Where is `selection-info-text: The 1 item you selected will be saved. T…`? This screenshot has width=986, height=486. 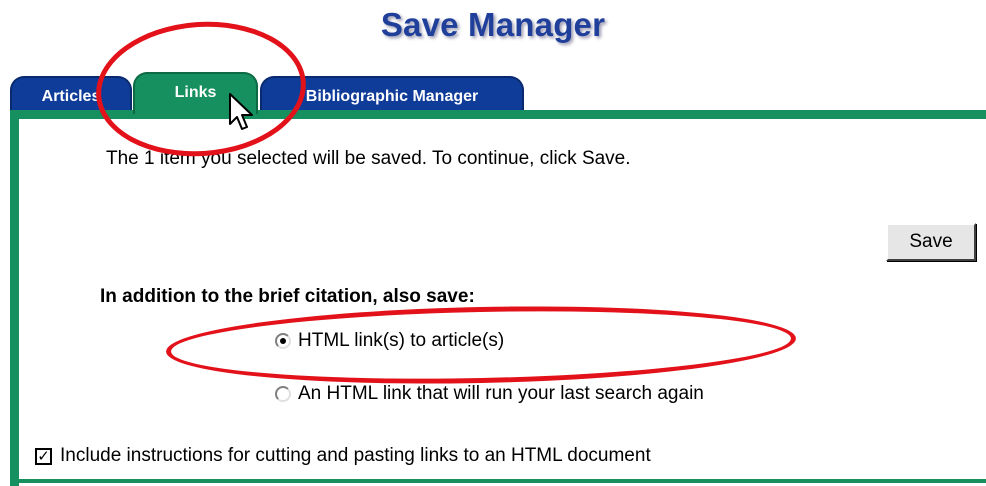 selection-info-text: The 1 item you selected will be saved. T… is located at coordinates (368, 158).